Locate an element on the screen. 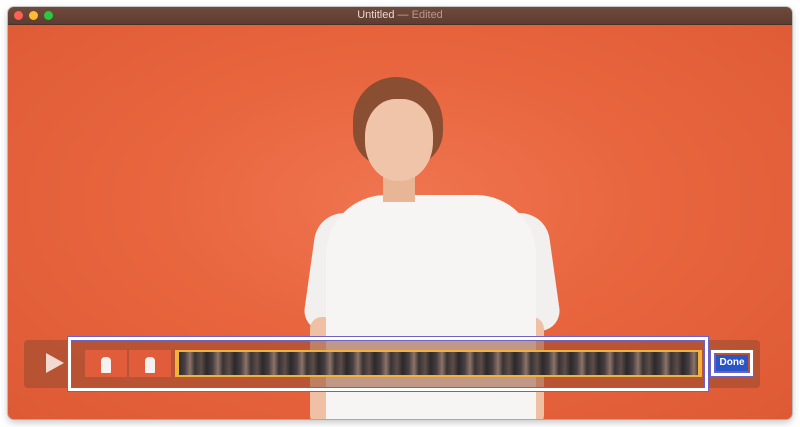  done-button: Done is located at coordinates (732, 363).